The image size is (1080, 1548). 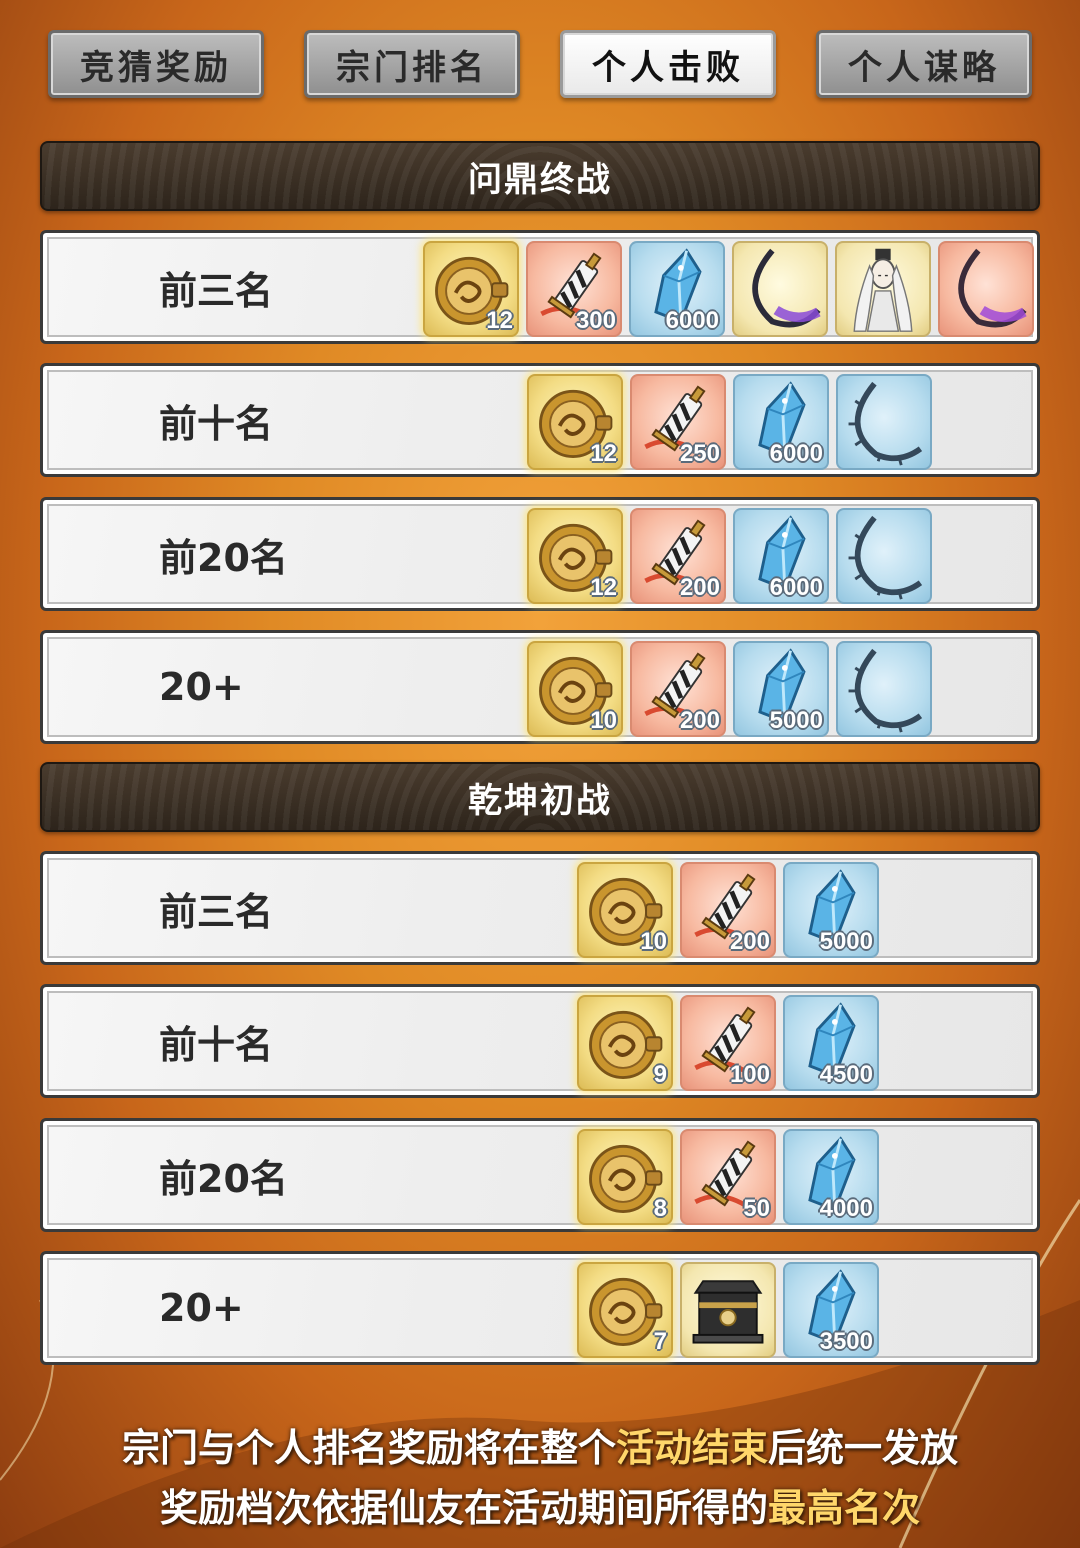 I want to click on footer-highlight: 活动结束, so click(x=691, y=1448).